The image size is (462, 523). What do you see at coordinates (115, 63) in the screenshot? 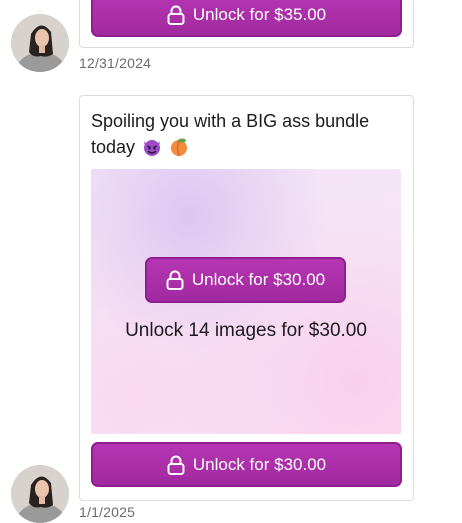
I see `timestamp: 12/31/2024` at bounding box center [115, 63].